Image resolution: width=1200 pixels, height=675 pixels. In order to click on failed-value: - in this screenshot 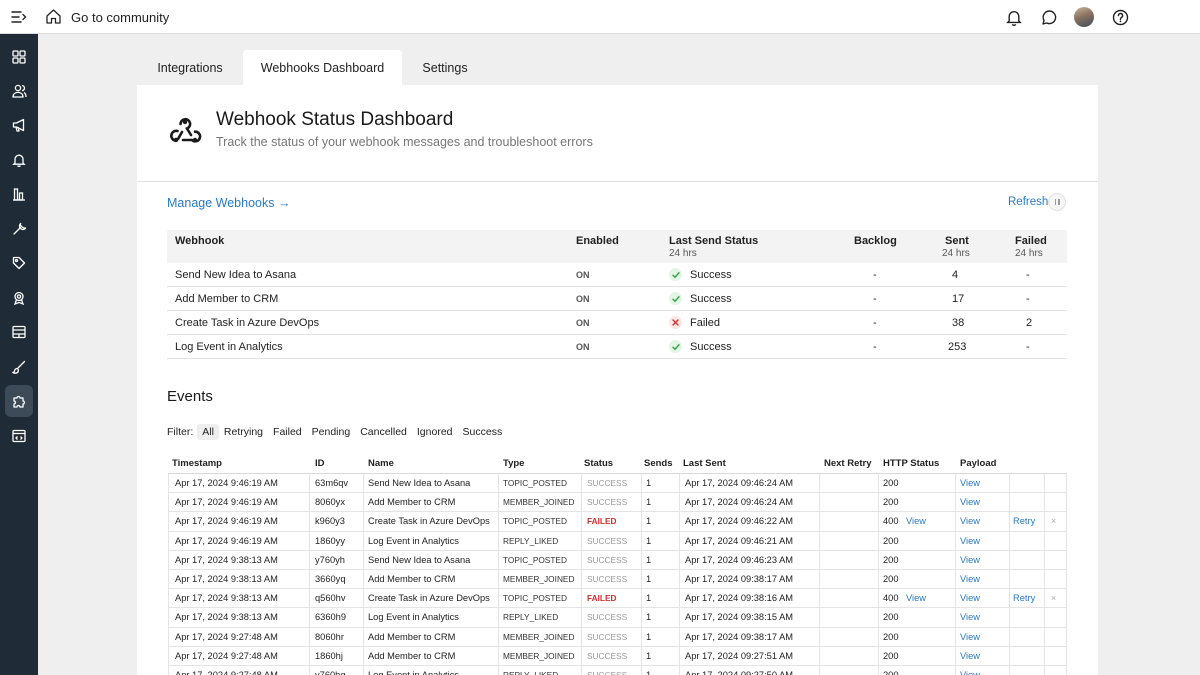, I will do `click(1028, 347)`.